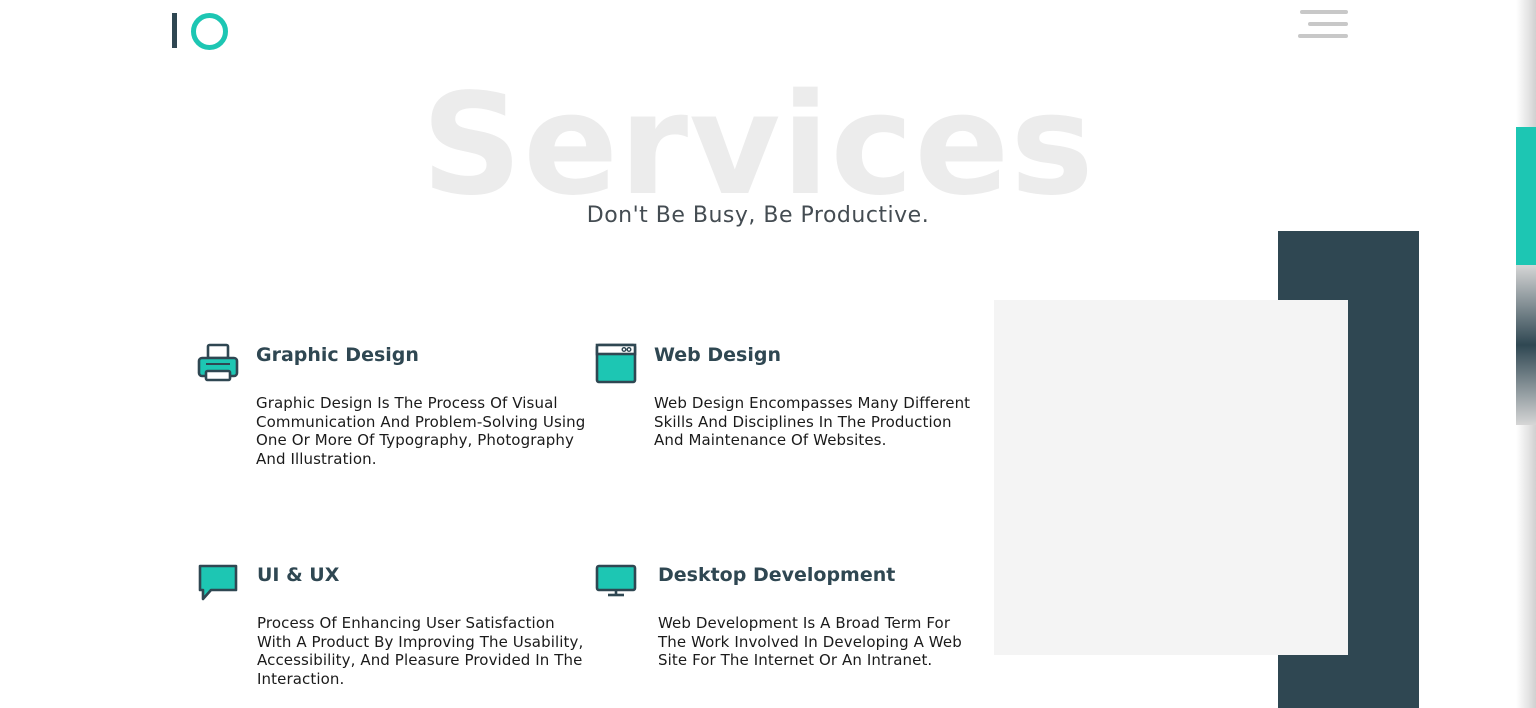 The height and width of the screenshot is (708, 1536). What do you see at coordinates (298, 575) in the screenshot?
I see `service-title: UI & UX` at bounding box center [298, 575].